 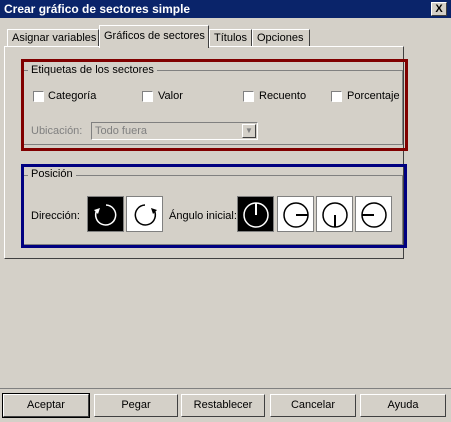 What do you see at coordinates (55, 216) in the screenshot?
I see `direction-label: Dirección:` at bounding box center [55, 216].